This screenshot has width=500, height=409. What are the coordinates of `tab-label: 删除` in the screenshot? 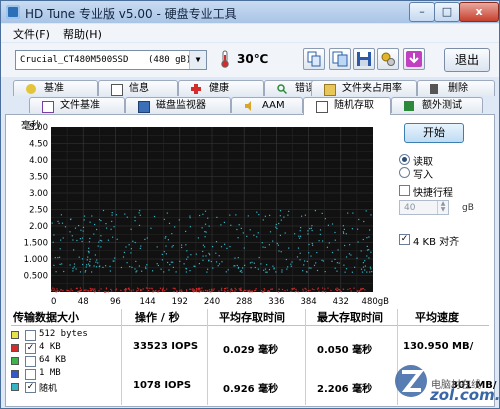 It's located at (458, 88).